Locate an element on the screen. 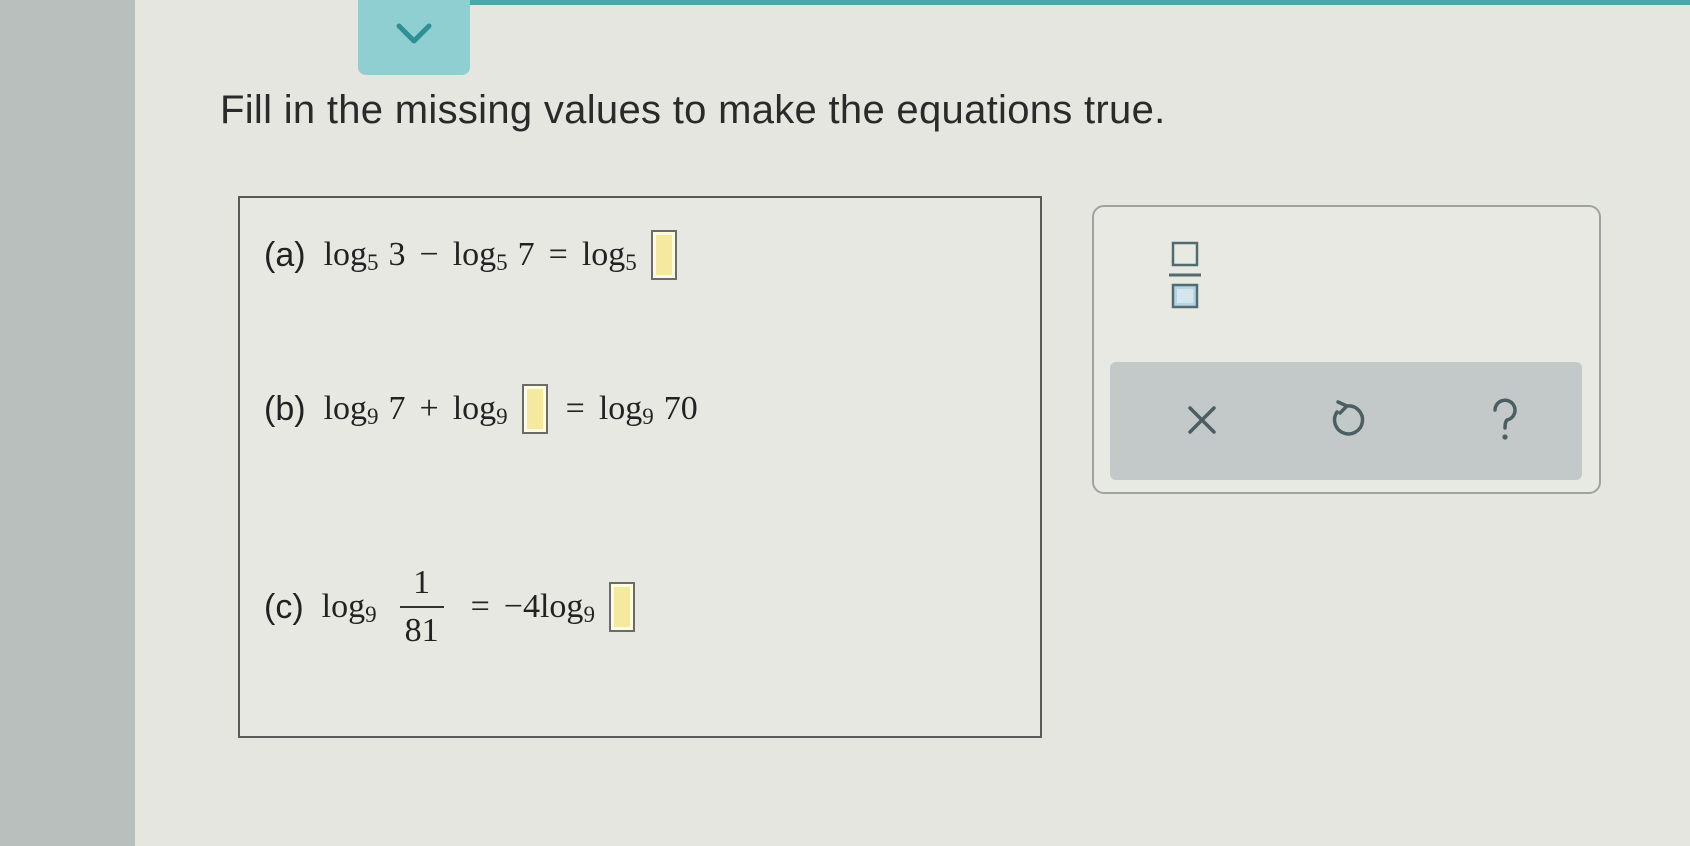 This screenshot has width=1690, height=846. operator: − is located at coordinates (429, 254).